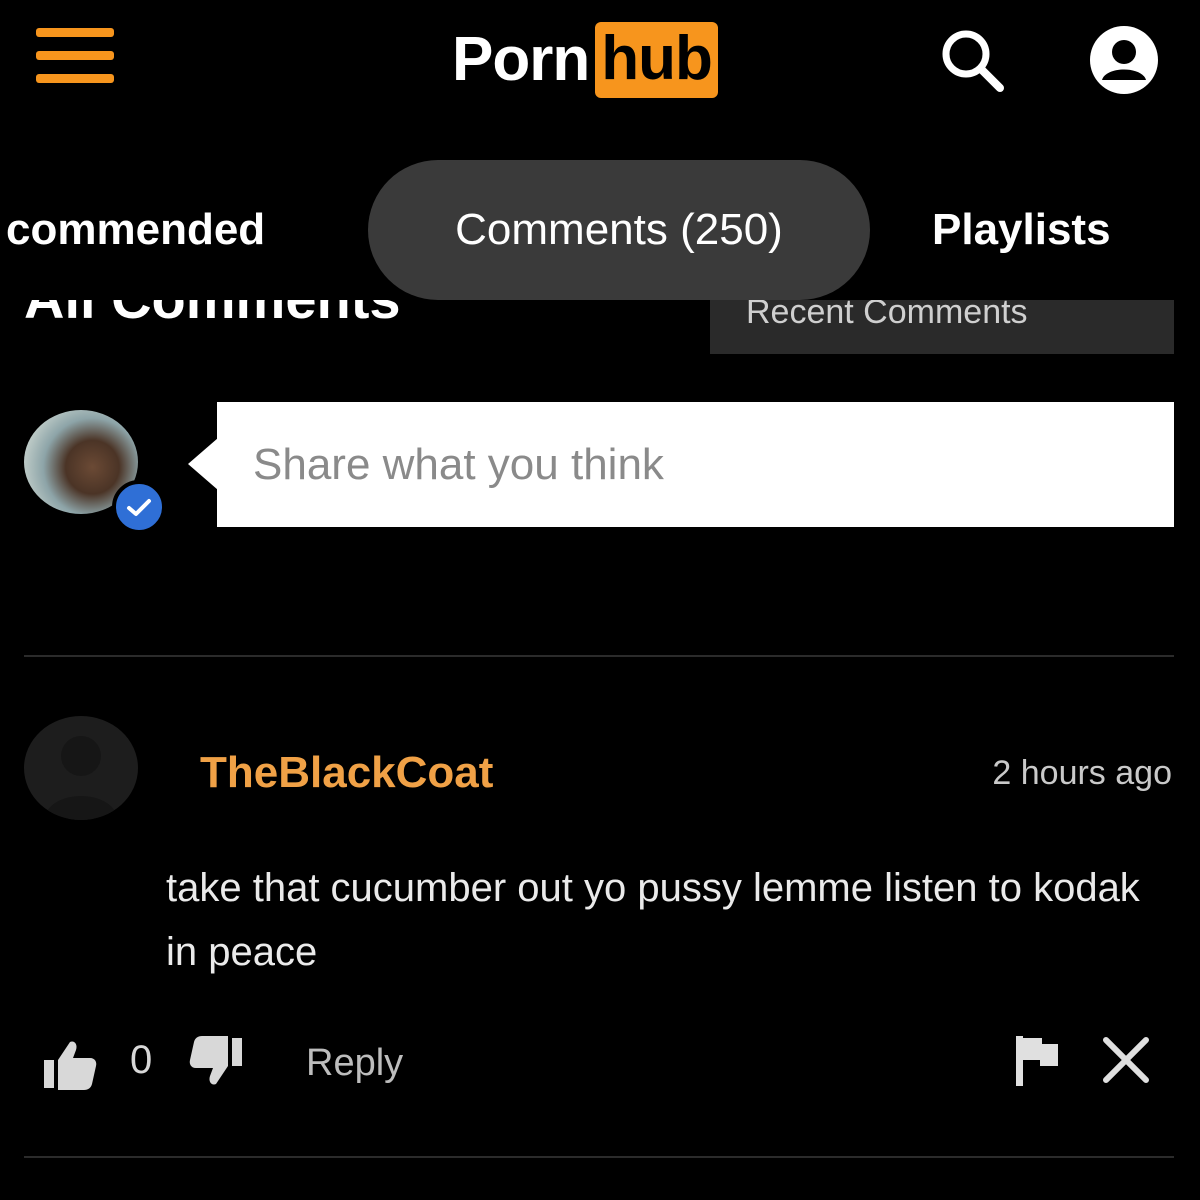 This screenshot has height=1200, width=1200. Describe the element at coordinates (600, 330) in the screenshot. I see `comments-section-header: All Comments Recent Comments` at that location.